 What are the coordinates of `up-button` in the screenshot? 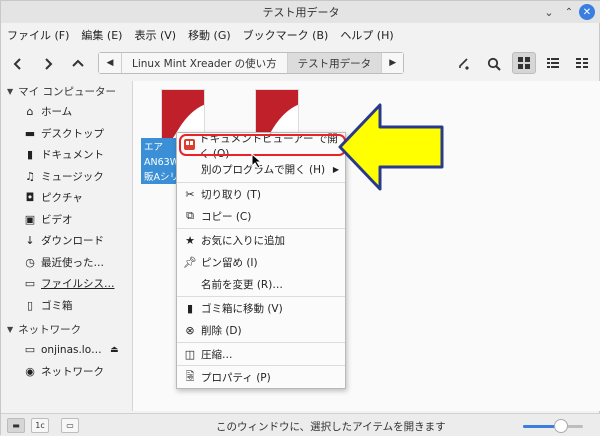 It's located at (78, 64).